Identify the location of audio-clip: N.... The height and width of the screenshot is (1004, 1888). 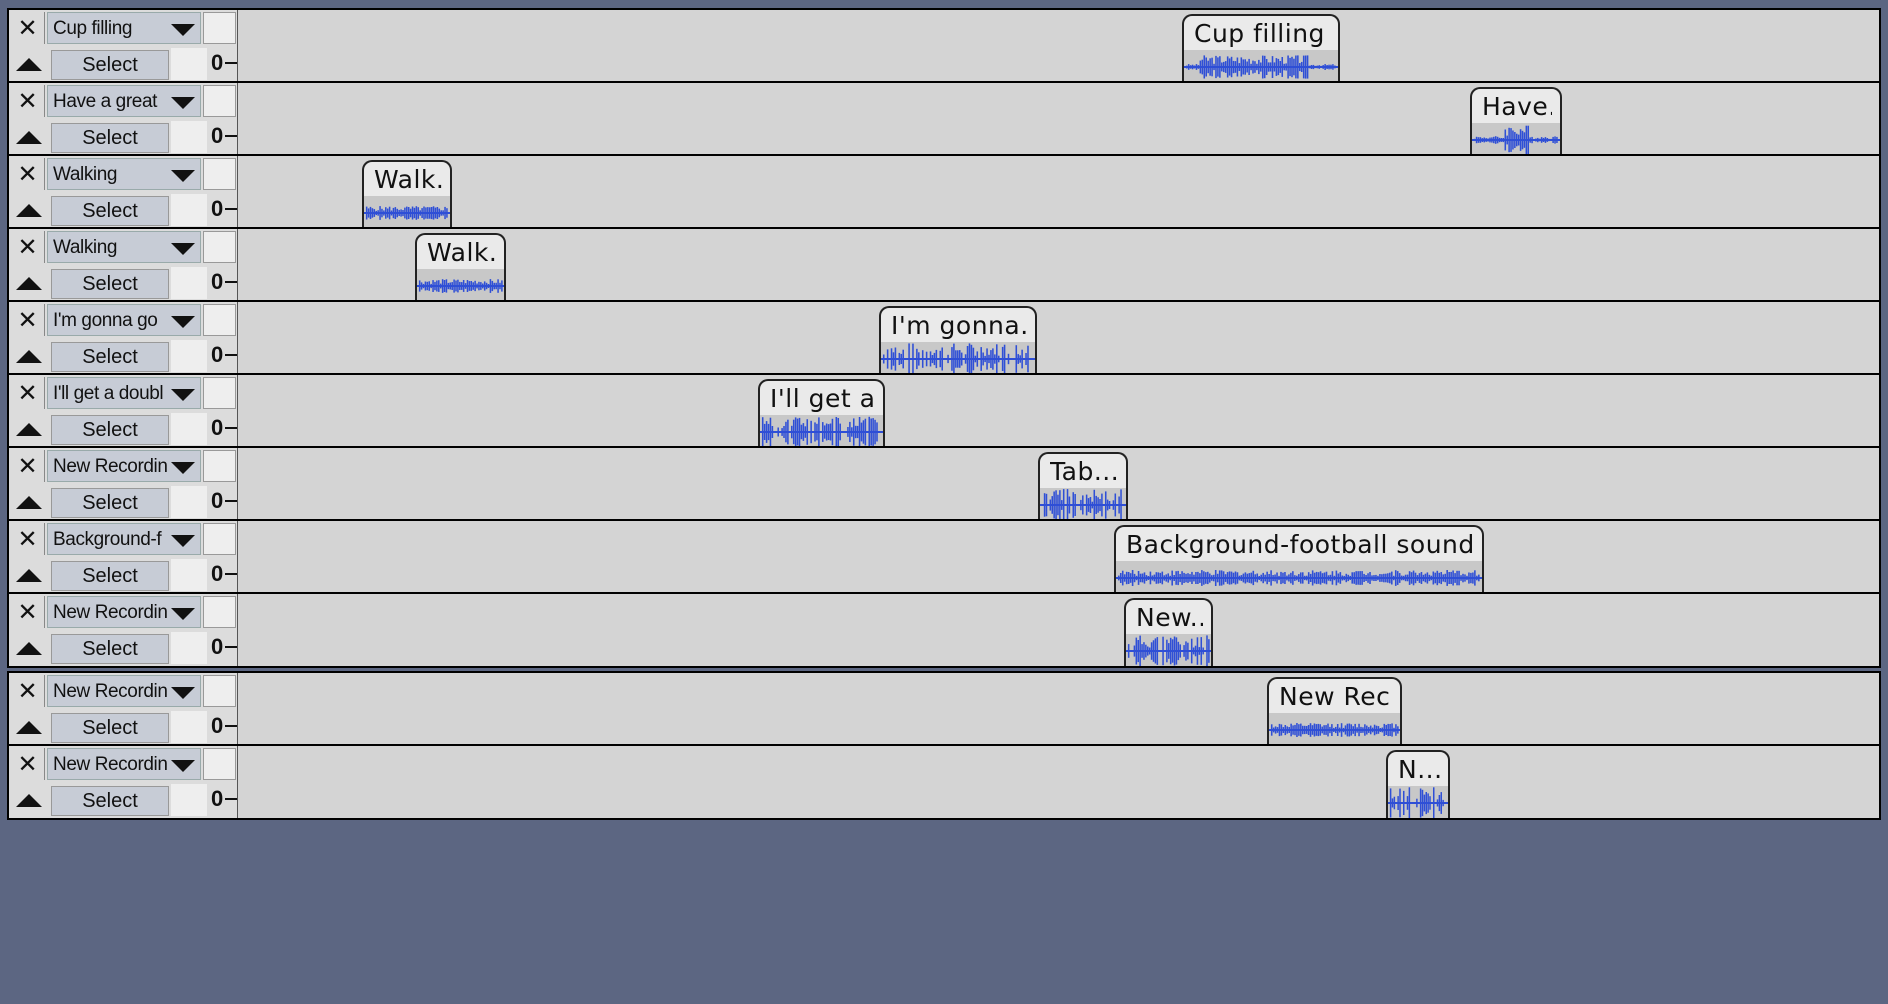
(1418, 784).